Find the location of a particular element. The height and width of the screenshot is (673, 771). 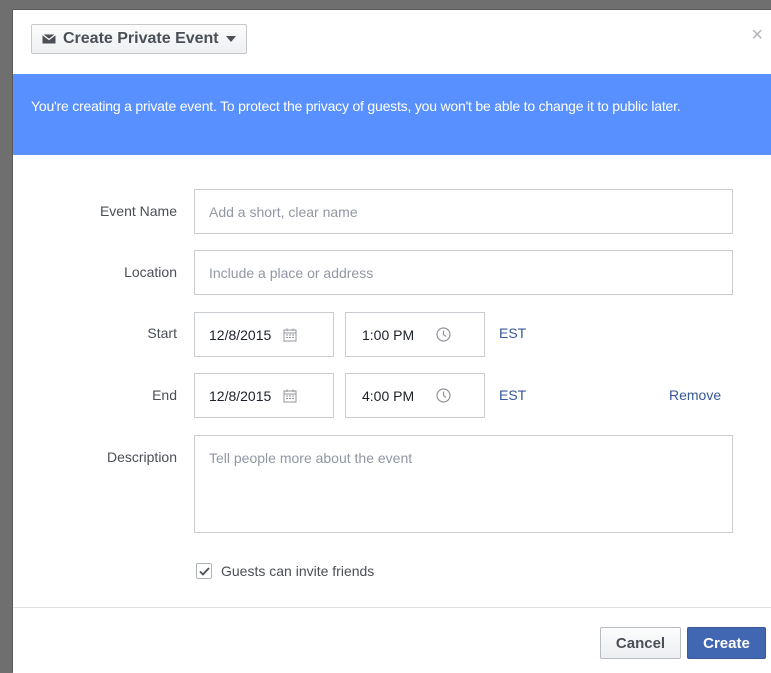

guests-invite-option: Guests can invite friends is located at coordinates (285, 571).